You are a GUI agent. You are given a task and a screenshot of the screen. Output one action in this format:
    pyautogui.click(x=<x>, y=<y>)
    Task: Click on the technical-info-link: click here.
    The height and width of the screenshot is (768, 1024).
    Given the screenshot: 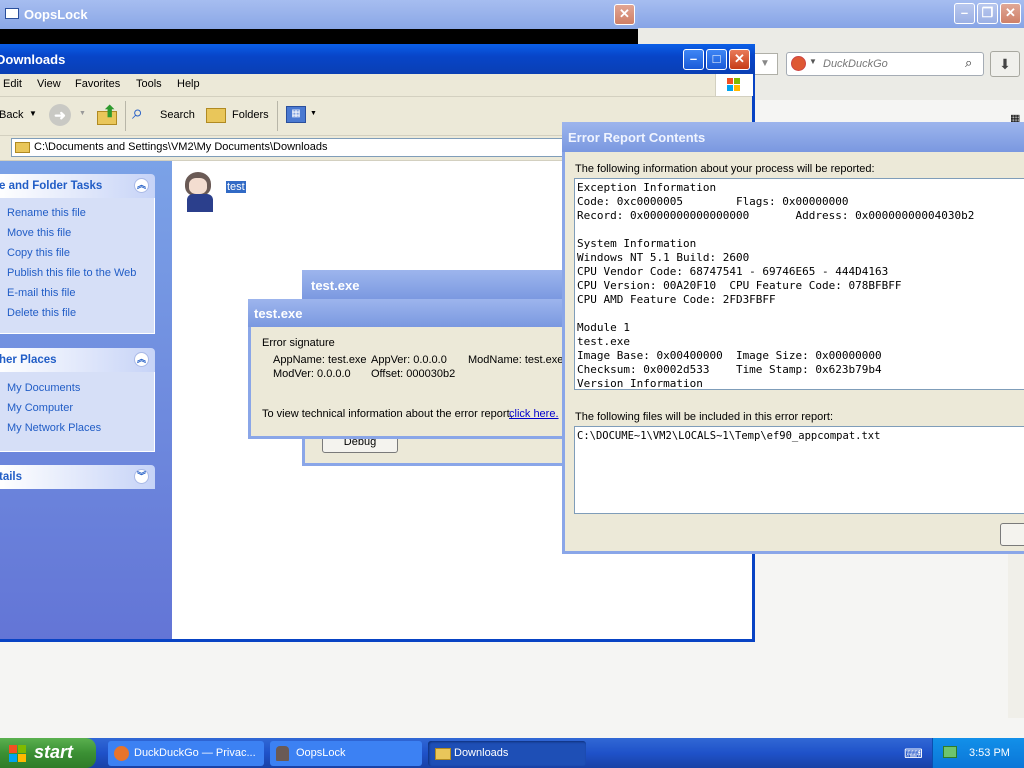 What is the action you would take?
    pyautogui.click(x=534, y=414)
    